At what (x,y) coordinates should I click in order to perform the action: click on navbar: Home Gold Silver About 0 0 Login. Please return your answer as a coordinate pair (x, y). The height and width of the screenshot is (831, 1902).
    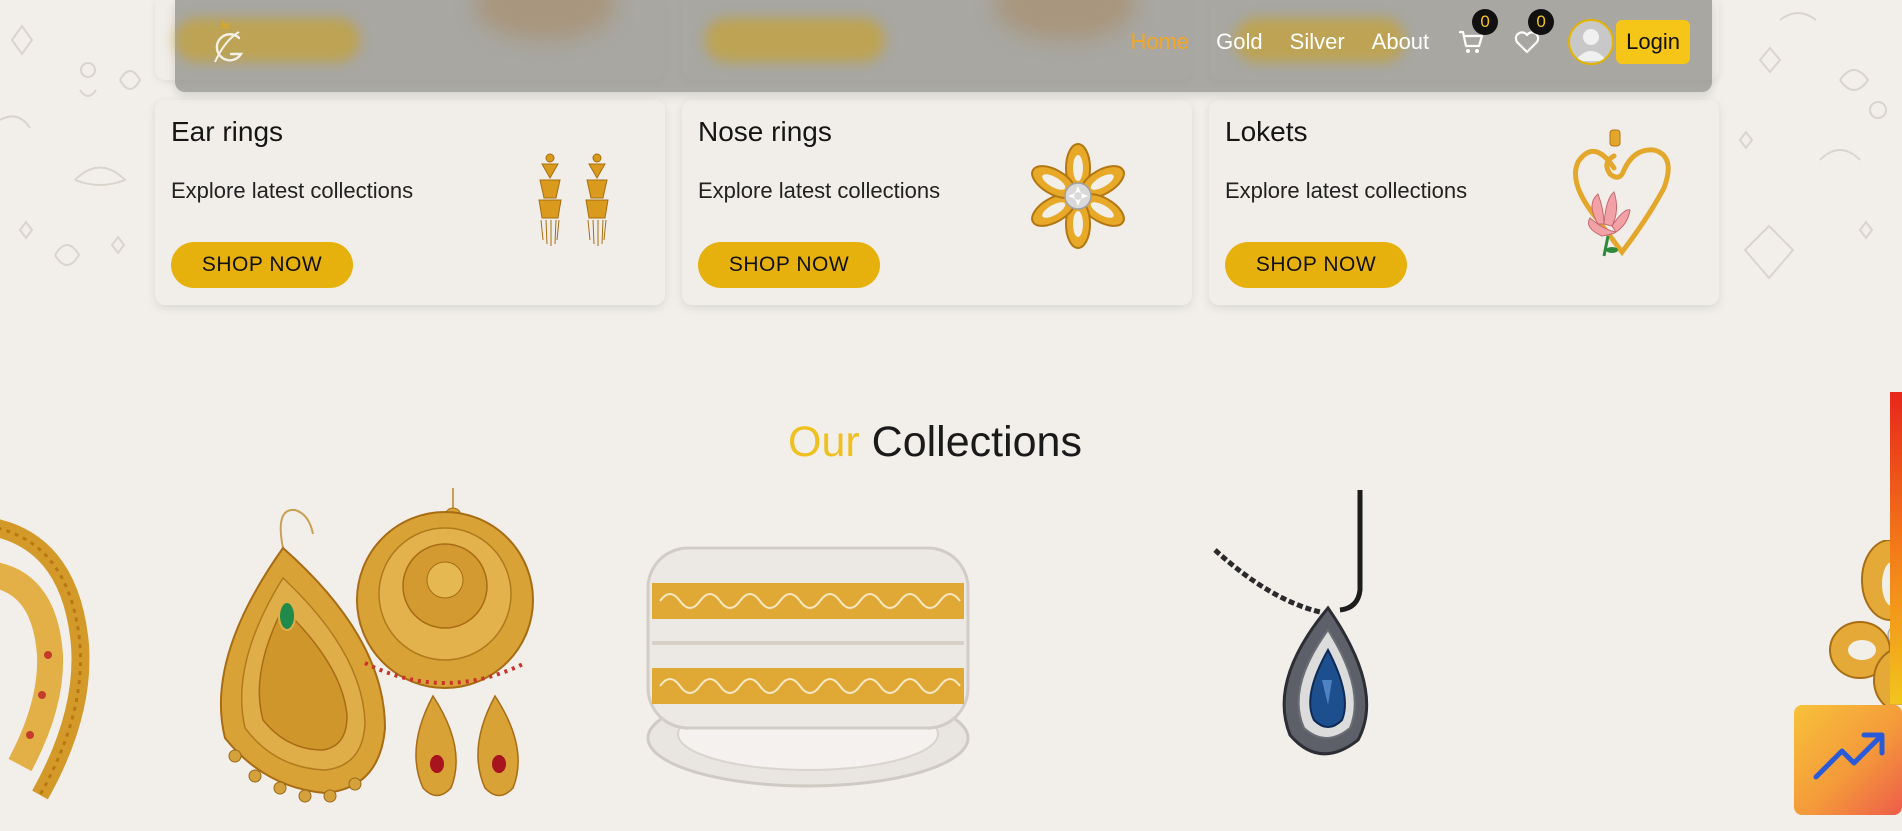
    Looking at the image, I should click on (943, 46).